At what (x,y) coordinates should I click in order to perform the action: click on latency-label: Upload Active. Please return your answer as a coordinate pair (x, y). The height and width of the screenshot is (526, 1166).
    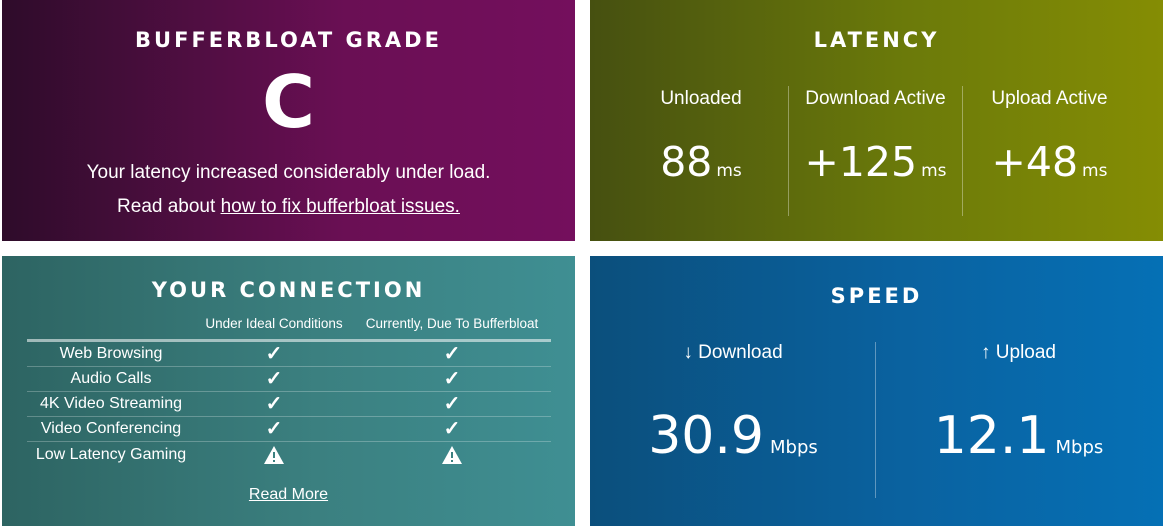
    Looking at the image, I should click on (1049, 98).